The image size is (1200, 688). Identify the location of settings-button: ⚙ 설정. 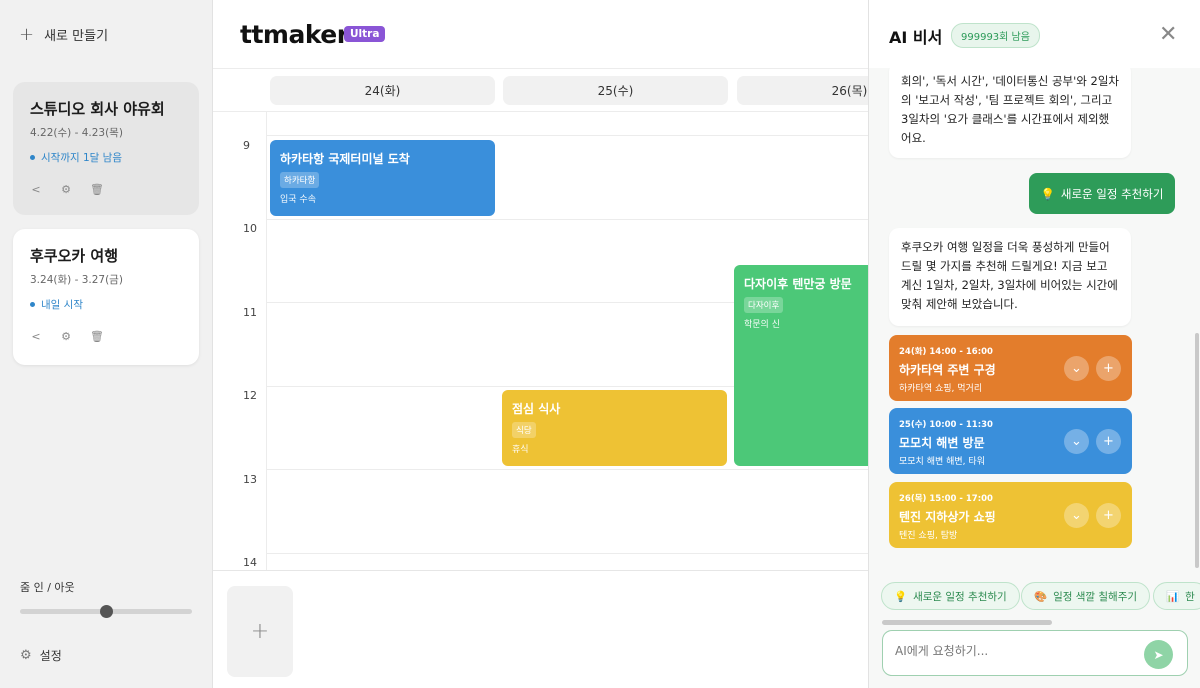
(41, 655).